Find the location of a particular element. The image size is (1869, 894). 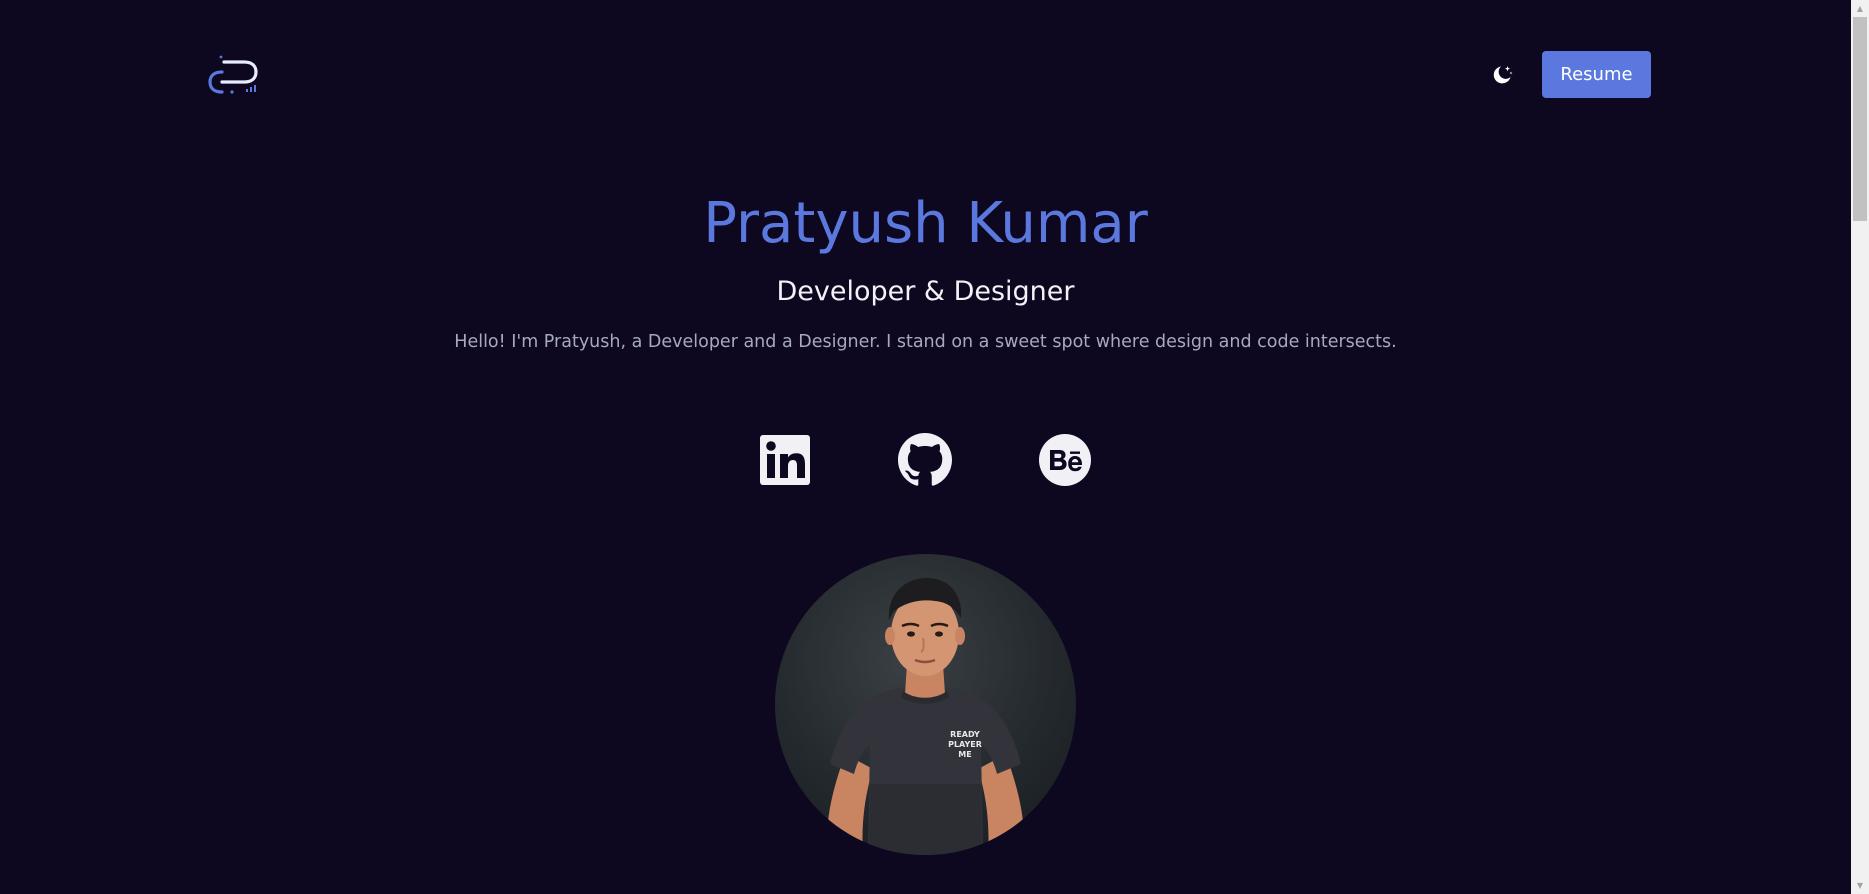

social-links is located at coordinates (925, 460).